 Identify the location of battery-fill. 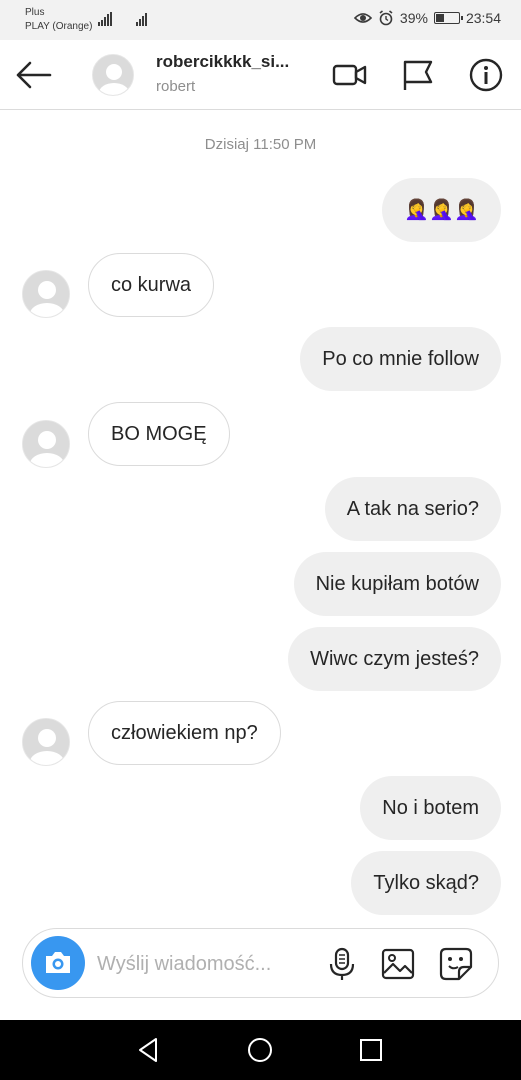
(439, 18).